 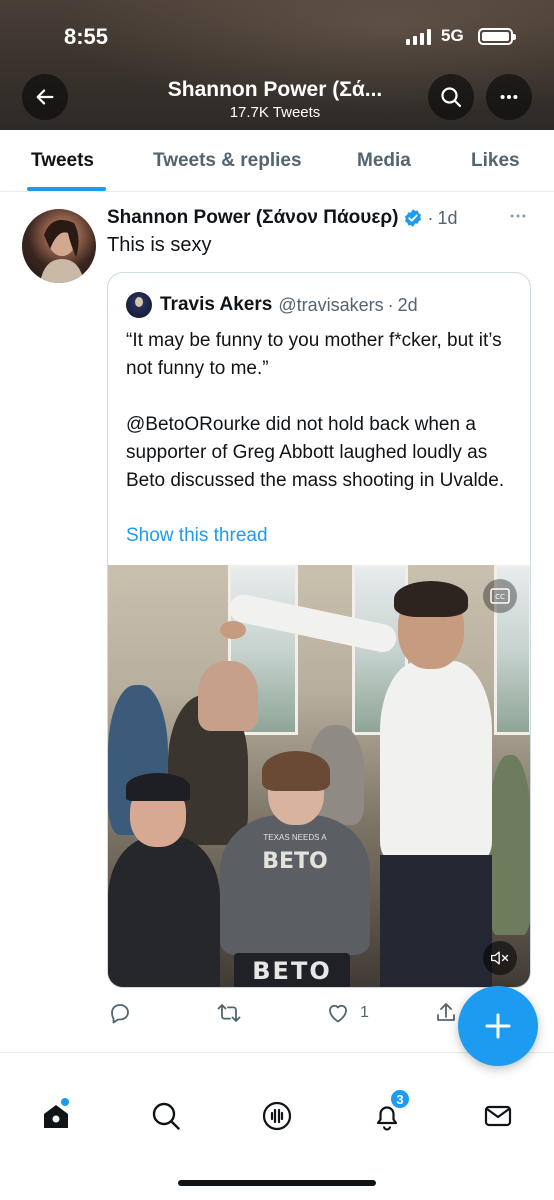 I want to click on nav-spaces, so click(x=277, y=1116).